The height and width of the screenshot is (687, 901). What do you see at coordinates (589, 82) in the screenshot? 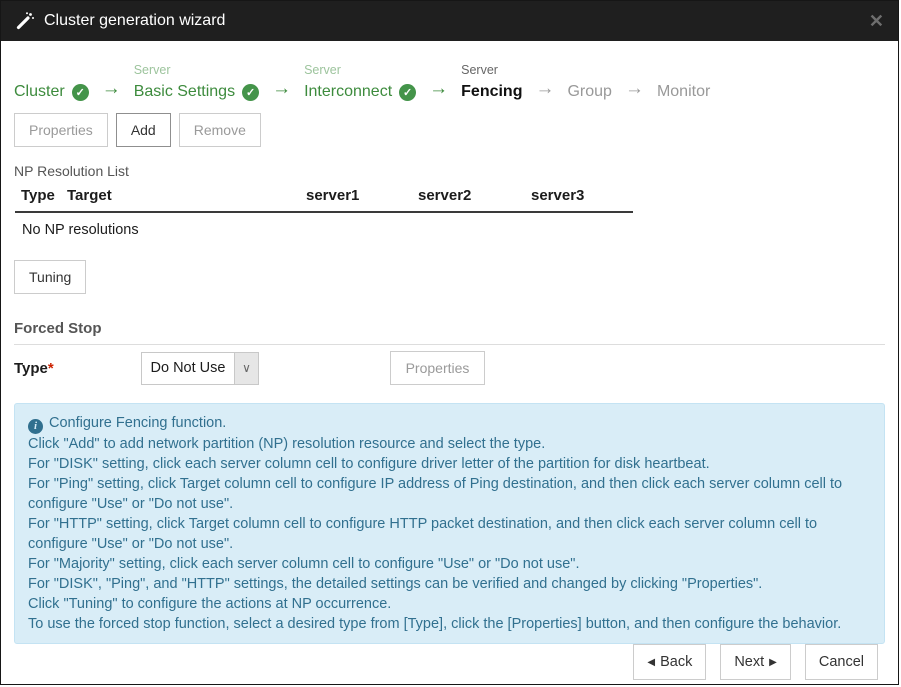
I see `step-group: Group` at bounding box center [589, 82].